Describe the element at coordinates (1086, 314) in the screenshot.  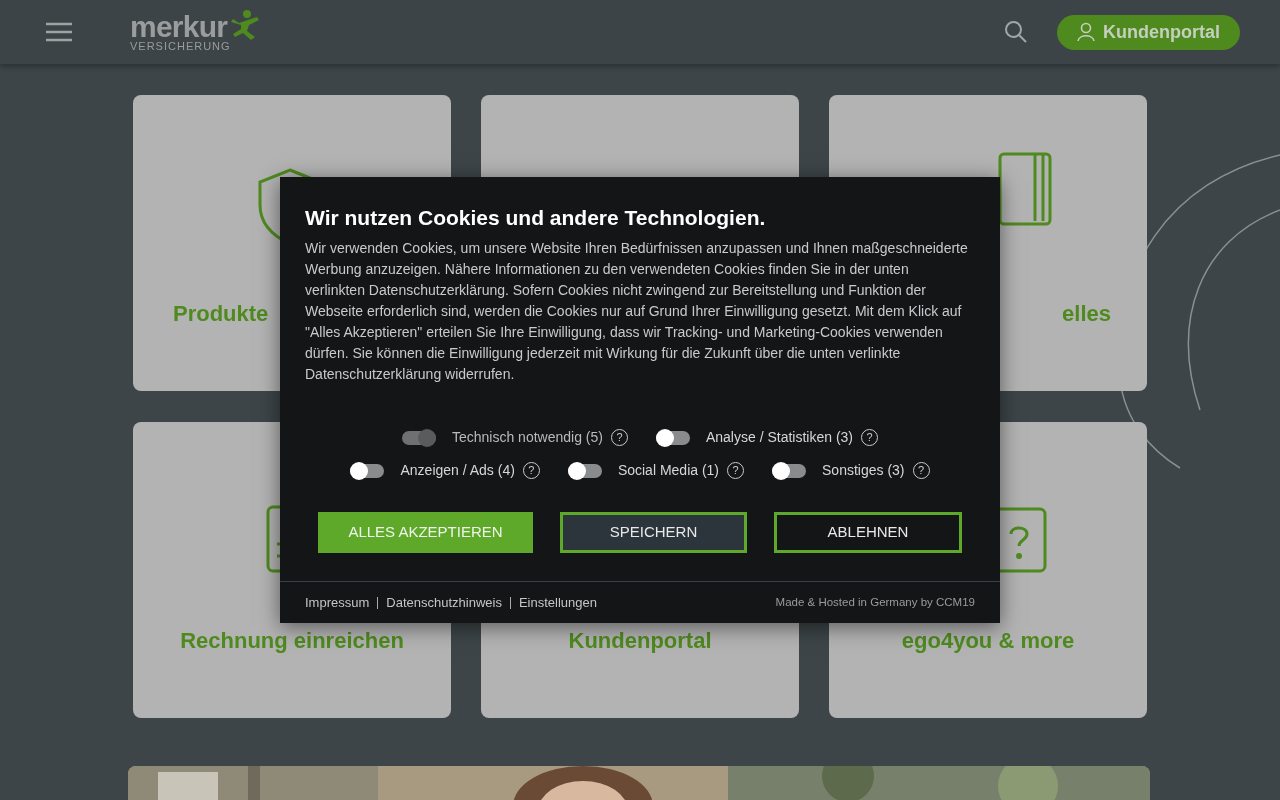
I see `tile-title: elles` at that location.